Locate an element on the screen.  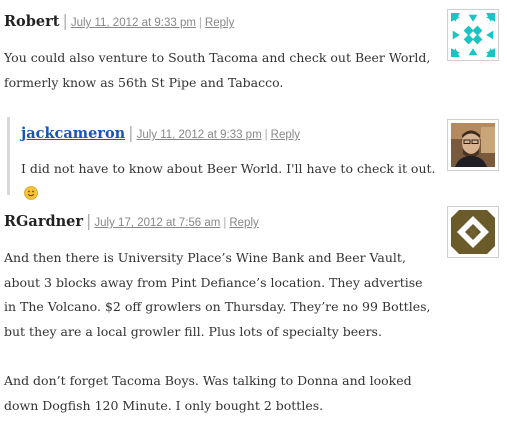
smiley-icon is located at coordinates (31, 196).